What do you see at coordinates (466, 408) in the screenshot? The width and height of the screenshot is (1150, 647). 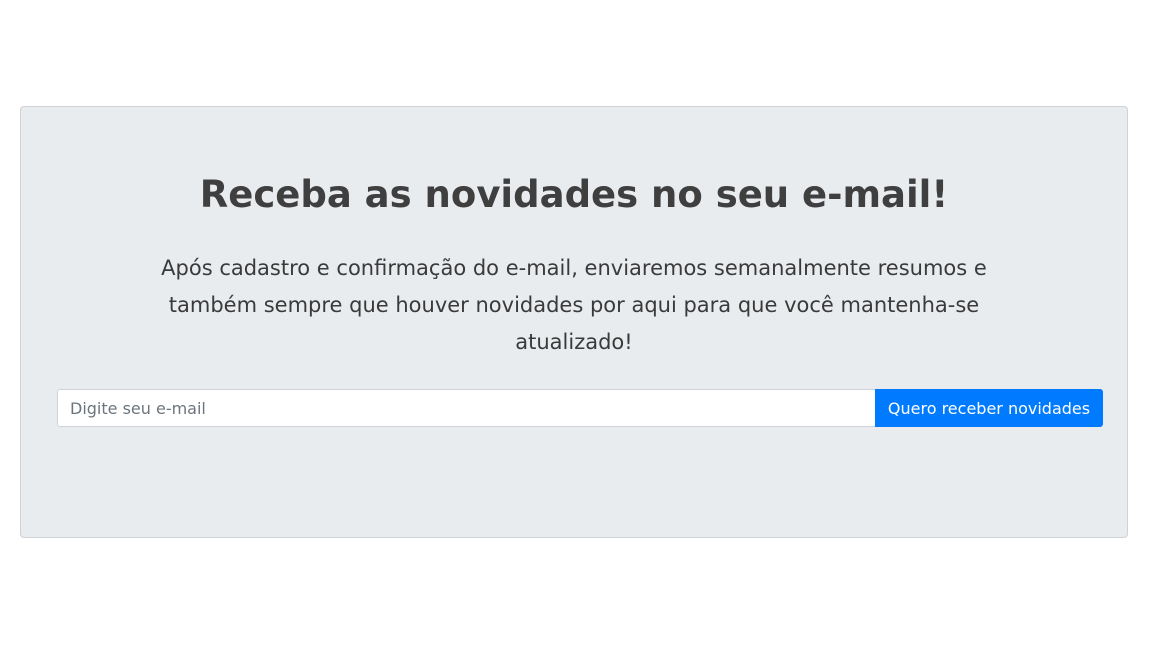 I see `email-input` at bounding box center [466, 408].